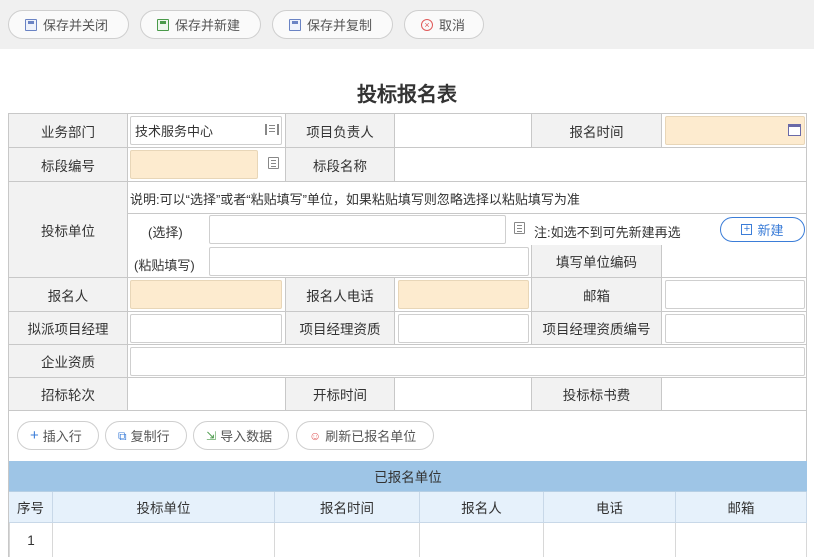 The height and width of the screenshot is (559, 814). I want to click on signup-time-cell, so click(734, 131).